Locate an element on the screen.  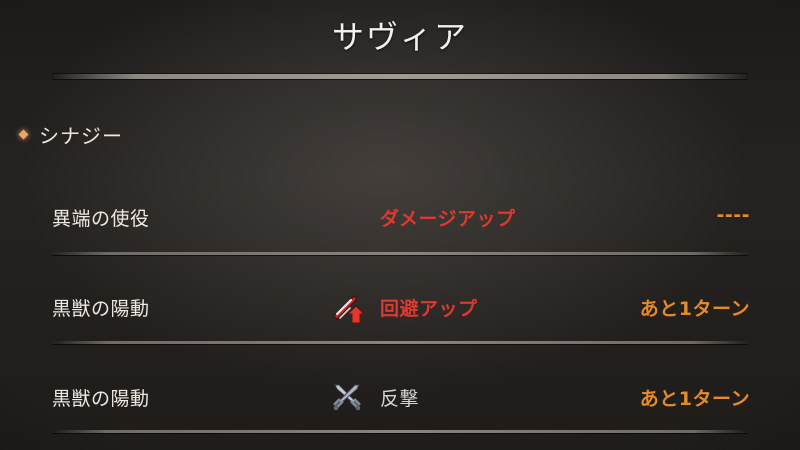
character-name: サヴィア is located at coordinates (399, 37).